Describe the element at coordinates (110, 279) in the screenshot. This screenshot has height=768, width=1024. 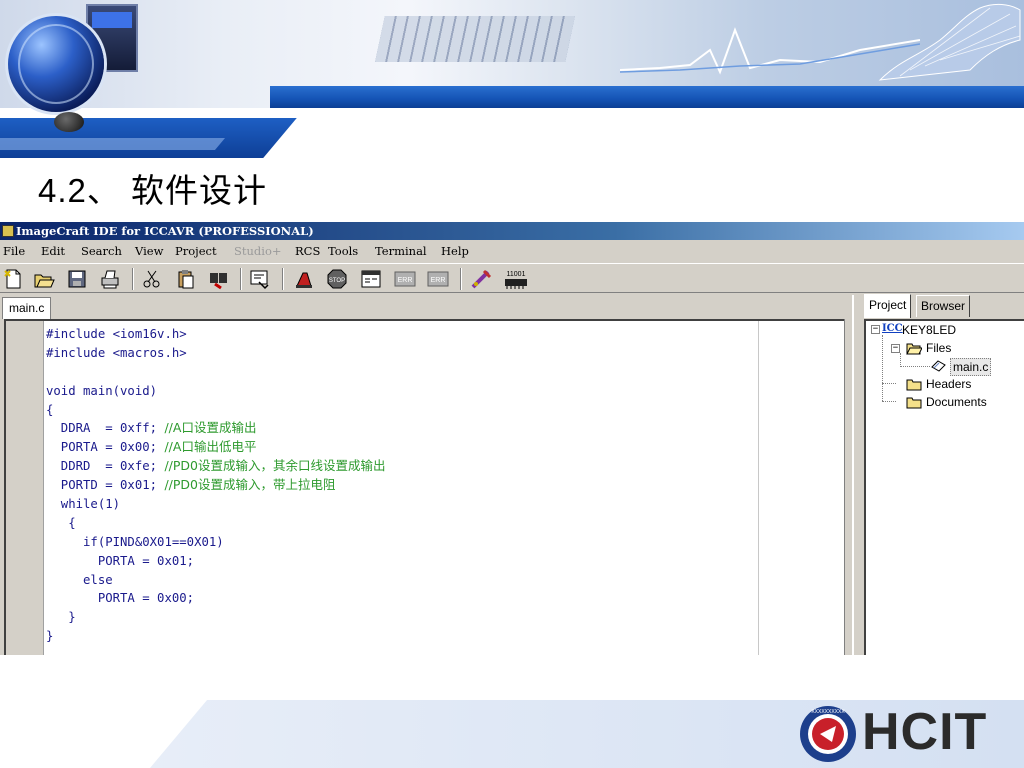
I see `print-icon` at that location.